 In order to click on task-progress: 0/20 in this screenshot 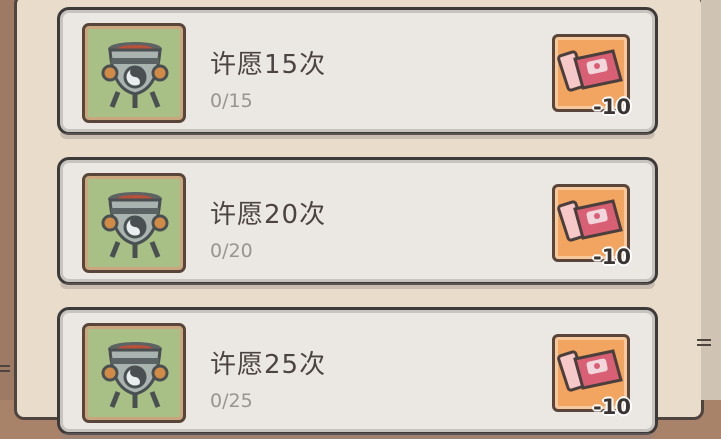, I will do `click(231, 251)`.